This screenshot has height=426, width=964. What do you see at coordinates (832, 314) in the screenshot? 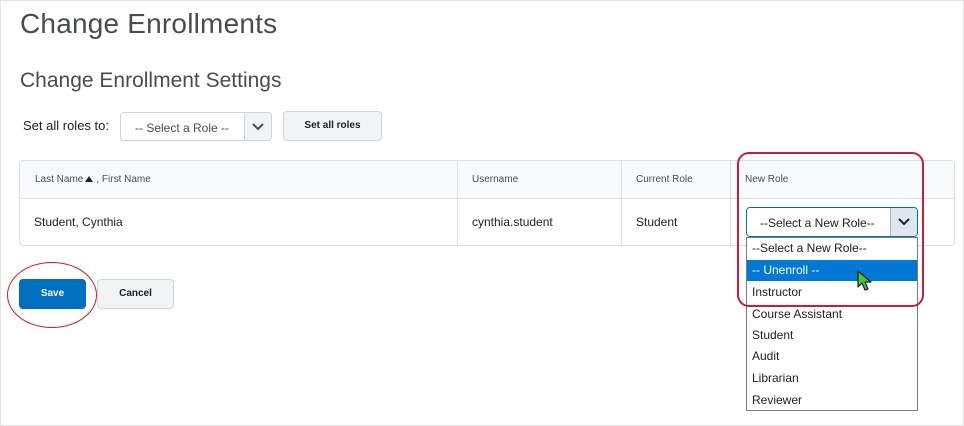
I see `dropdown-option-course-assistant: Course Assistant` at bounding box center [832, 314].